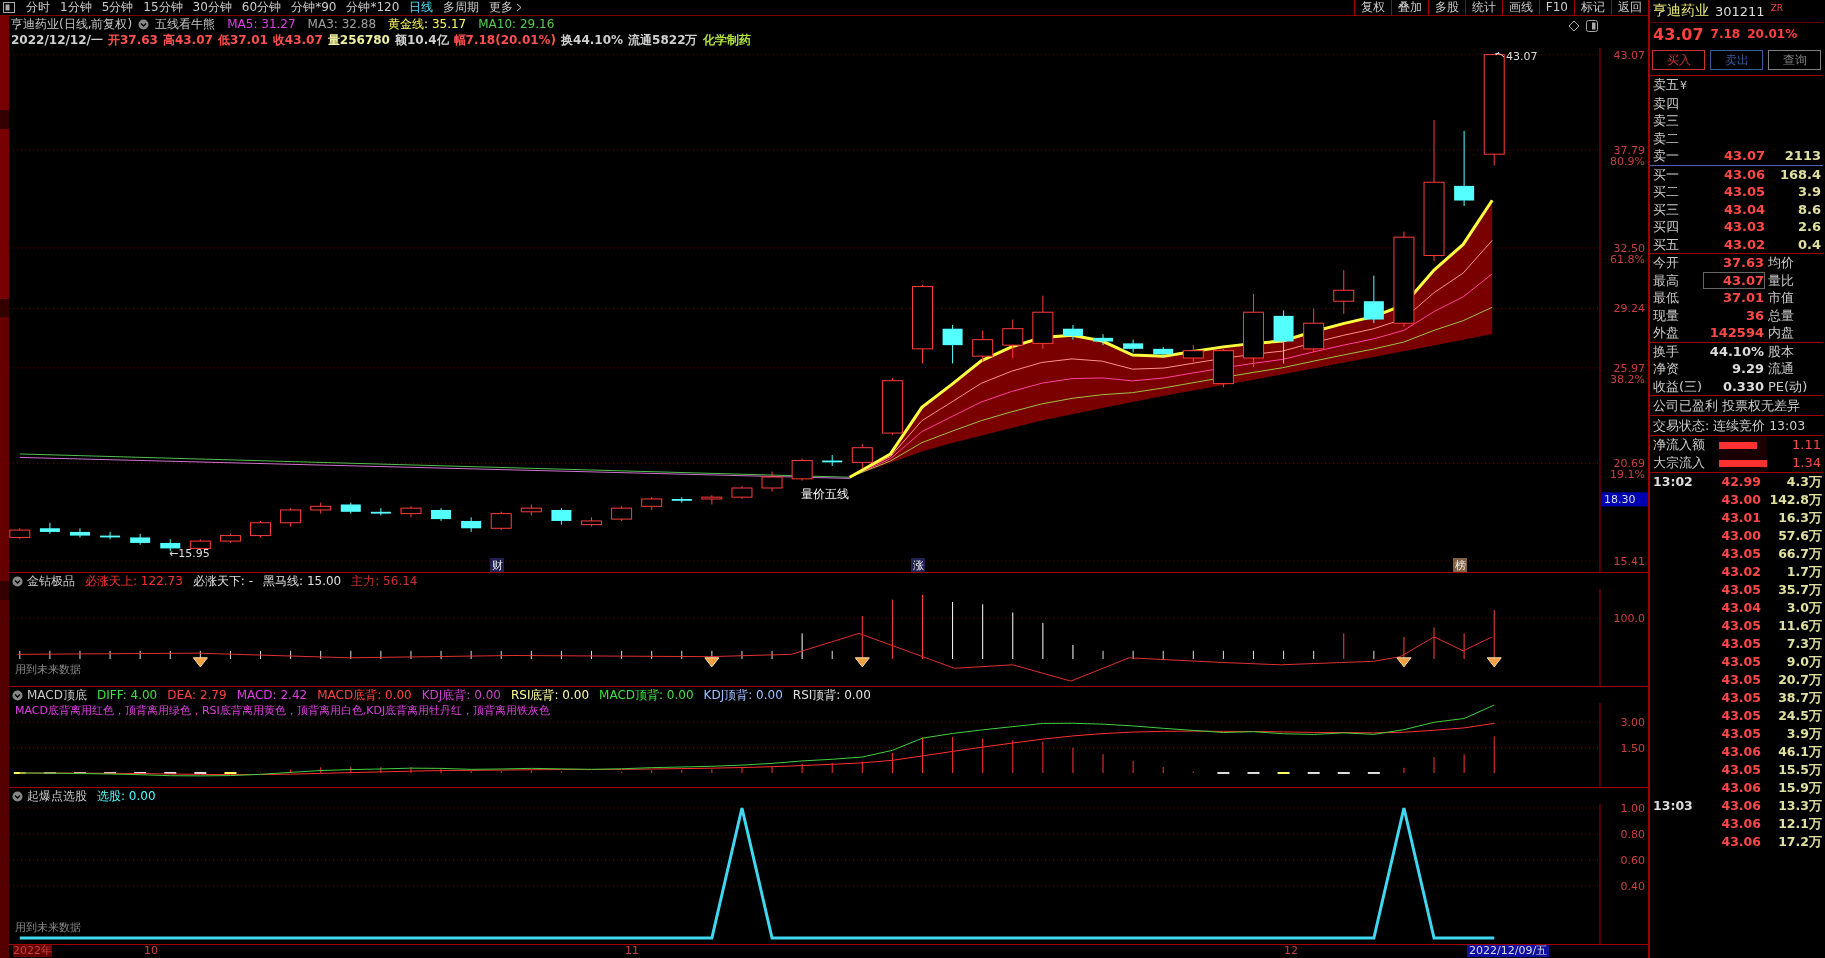 This screenshot has width=1825, height=958. What do you see at coordinates (1556, 7) in the screenshot?
I see `toolbar-button: F10` at bounding box center [1556, 7].